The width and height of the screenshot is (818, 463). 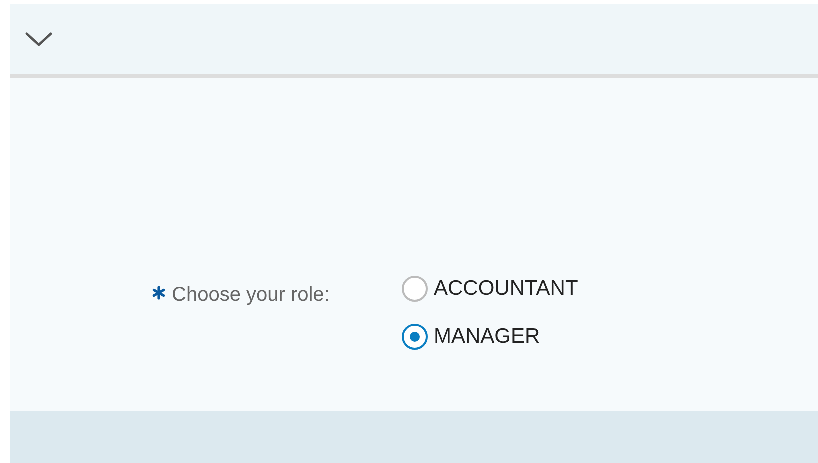 I want to click on radio-option: ACCOUNTANT, so click(x=490, y=289).